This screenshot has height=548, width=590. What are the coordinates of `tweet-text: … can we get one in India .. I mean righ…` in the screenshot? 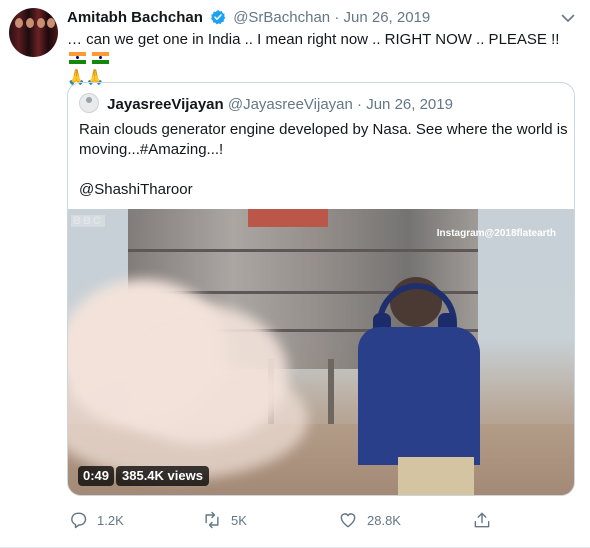 It's located at (323, 58).